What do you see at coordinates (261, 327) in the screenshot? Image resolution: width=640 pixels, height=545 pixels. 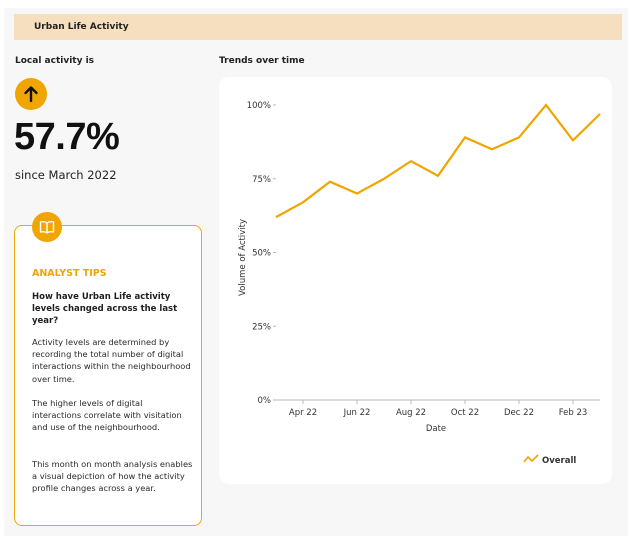 I see `y-tick-label: 25%` at bounding box center [261, 327].